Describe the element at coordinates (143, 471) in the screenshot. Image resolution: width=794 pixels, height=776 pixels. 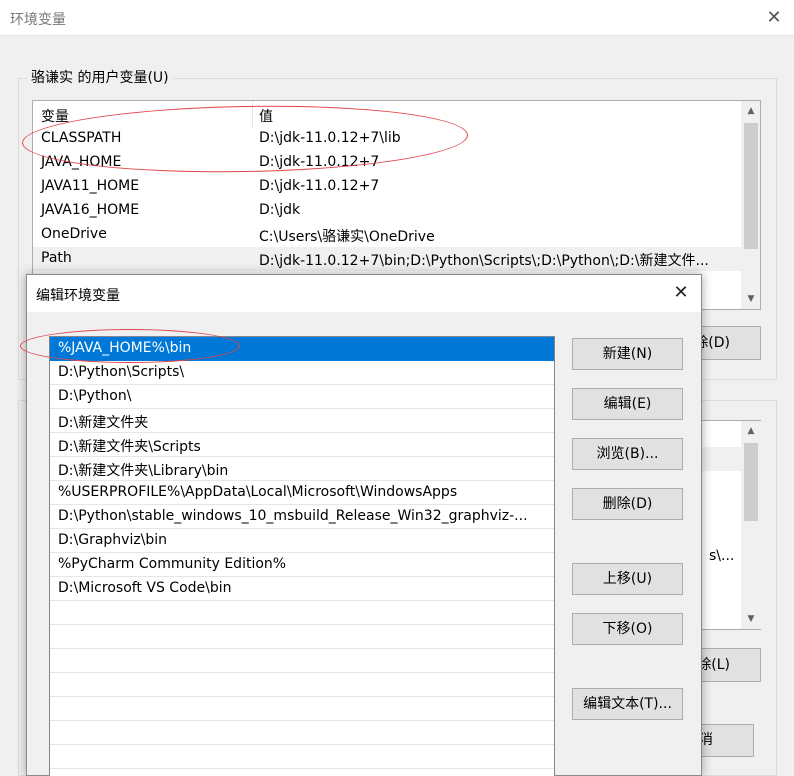
I see `path-text: D:\新建文件夹\Library\bin` at that location.